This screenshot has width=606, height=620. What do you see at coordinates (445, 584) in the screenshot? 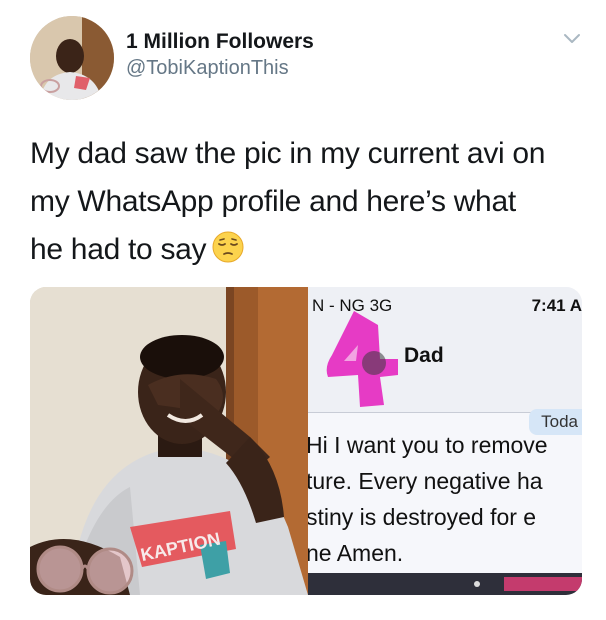
I see `phone-bottom-bar` at bounding box center [445, 584].